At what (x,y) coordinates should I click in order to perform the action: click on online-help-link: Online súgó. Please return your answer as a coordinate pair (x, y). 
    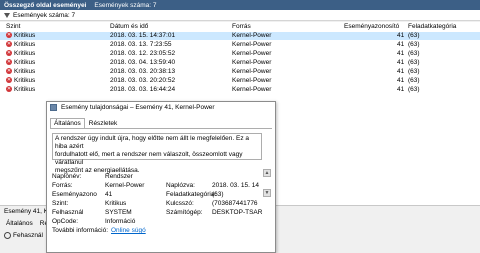
    Looking at the image, I should click on (128, 230).